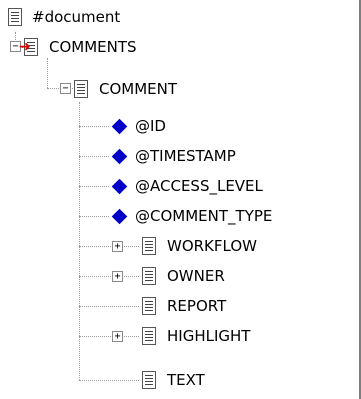  I want to click on tree-node-report: REPORT, so click(185, 306).